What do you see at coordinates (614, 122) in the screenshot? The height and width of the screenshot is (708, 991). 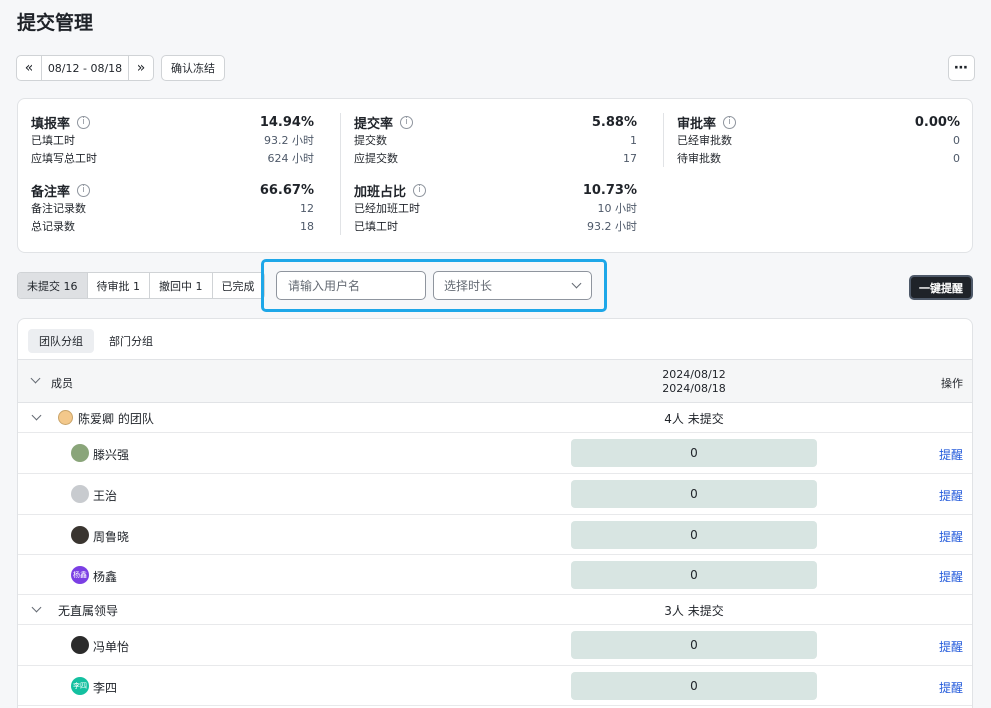 I see `submit-rate-value: 5.88%` at bounding box center [614, 122].